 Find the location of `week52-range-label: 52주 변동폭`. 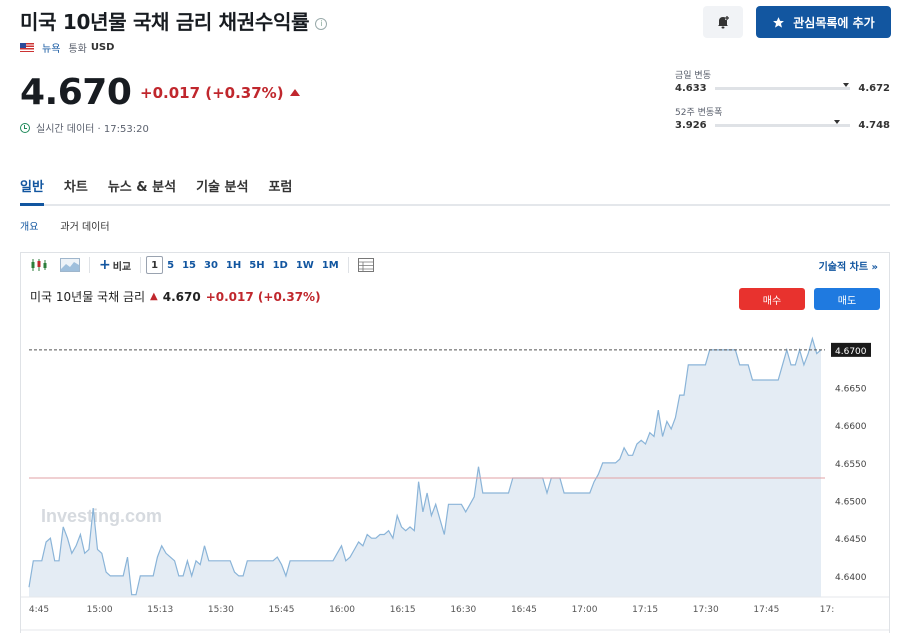

week52-range-label: 52주 변동폭 is located at coordinates (699, 113).